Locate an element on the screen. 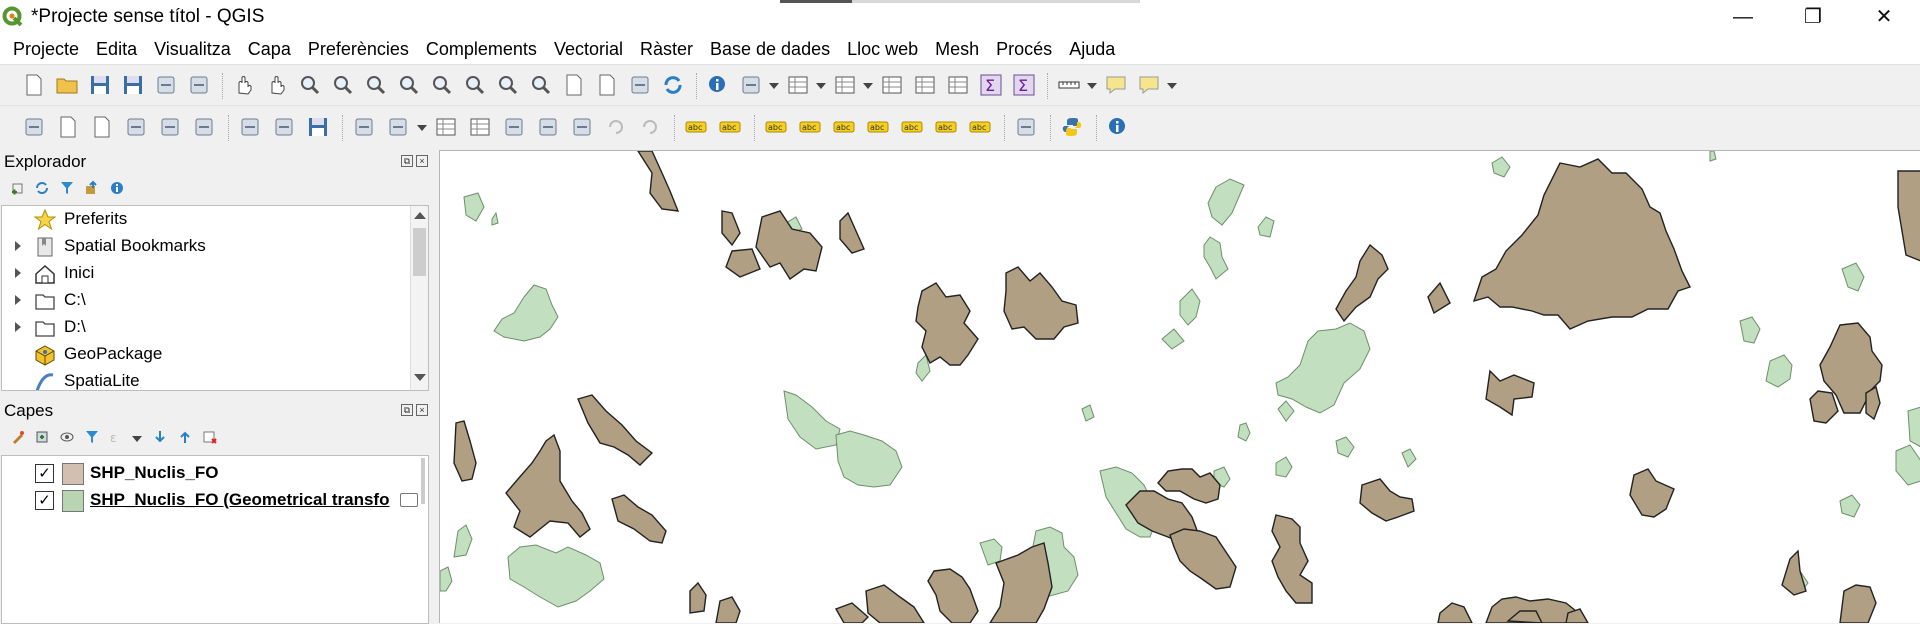 This screenshot has height=624, width=1920. filter-expression-icon: ε is located at coordinates (117, 437).